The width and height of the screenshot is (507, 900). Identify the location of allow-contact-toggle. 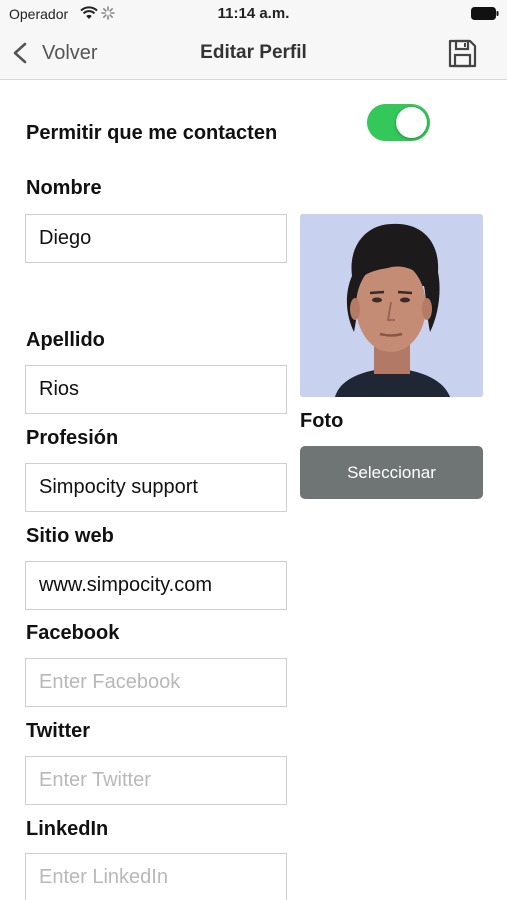
(398, 122).